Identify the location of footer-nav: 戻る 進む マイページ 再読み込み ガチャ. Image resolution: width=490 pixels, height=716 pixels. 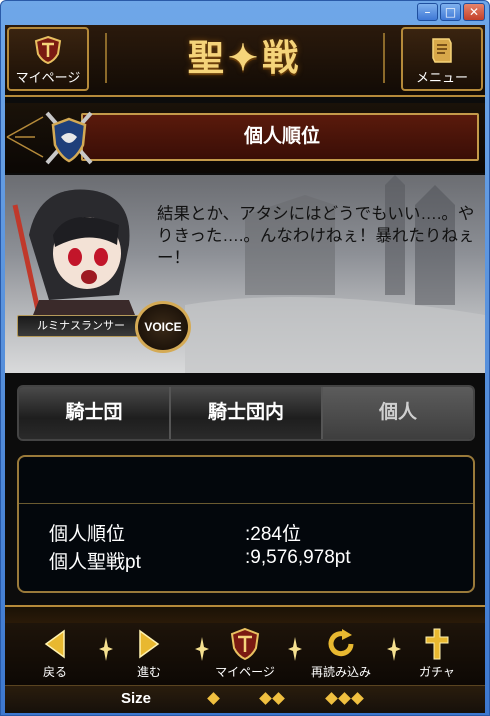
(245, 654).